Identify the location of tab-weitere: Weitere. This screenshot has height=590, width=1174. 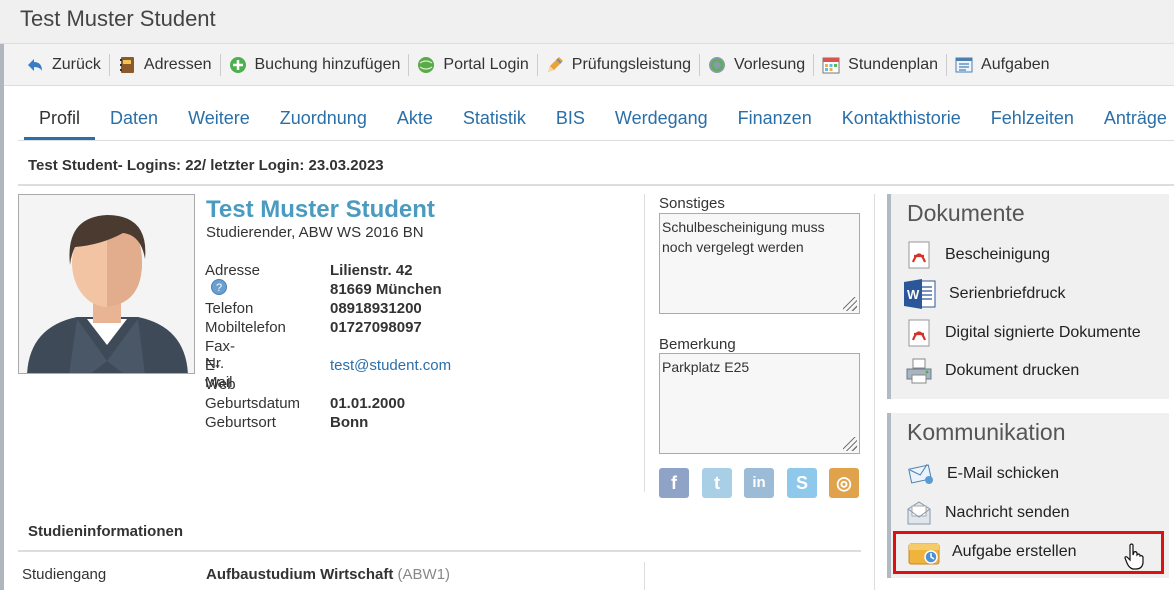
(219, 120).